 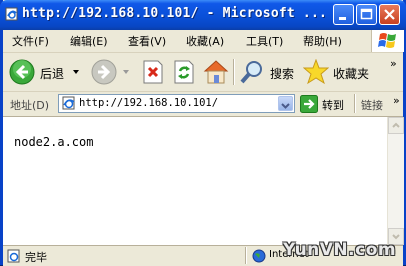 I want to click on scroll-up-button, so click(x=396, y=125).